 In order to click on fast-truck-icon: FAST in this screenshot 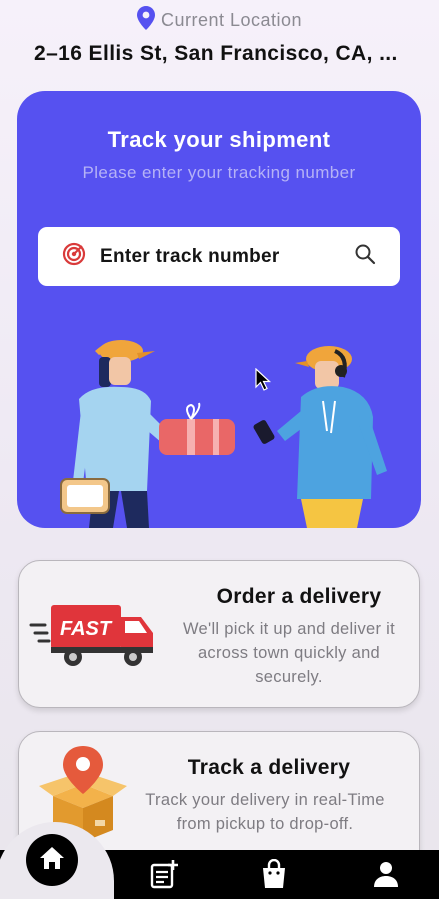, I will do `click(91, 635)`.